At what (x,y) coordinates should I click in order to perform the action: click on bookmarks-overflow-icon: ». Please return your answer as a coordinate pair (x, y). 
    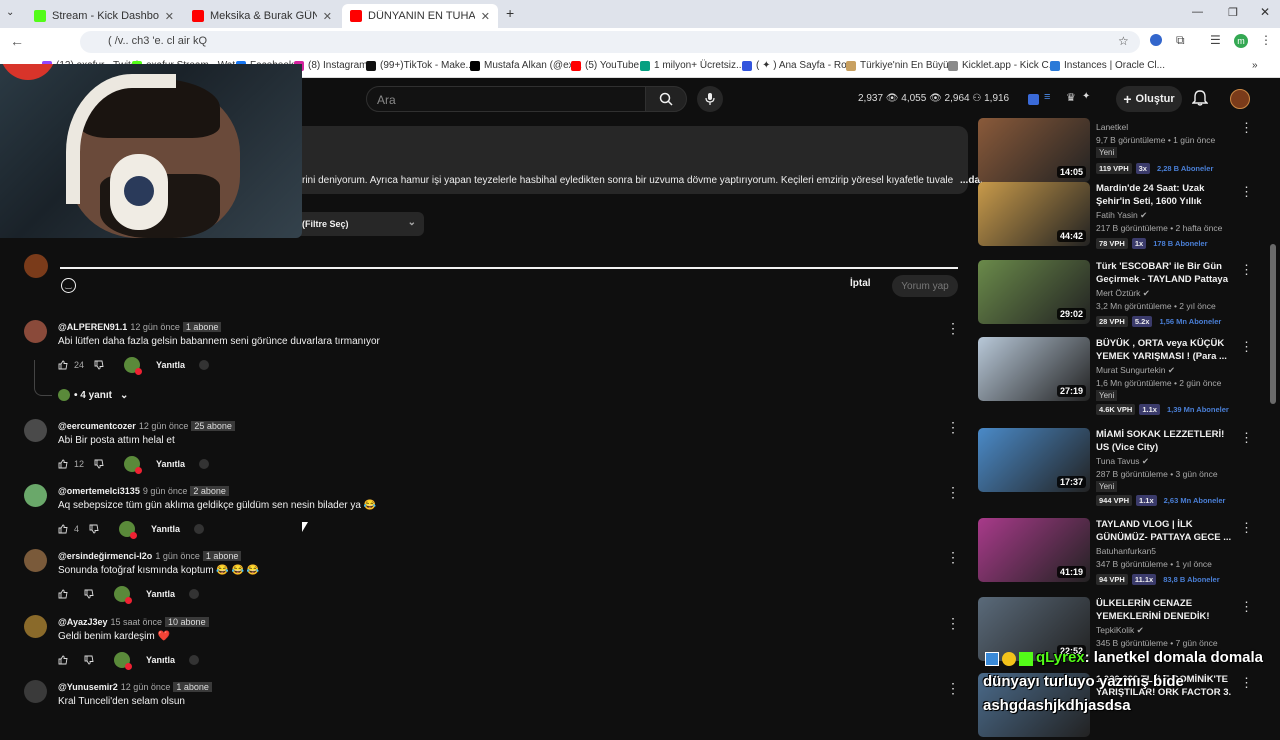
    Looking at the image, I should click on (1255, 65).